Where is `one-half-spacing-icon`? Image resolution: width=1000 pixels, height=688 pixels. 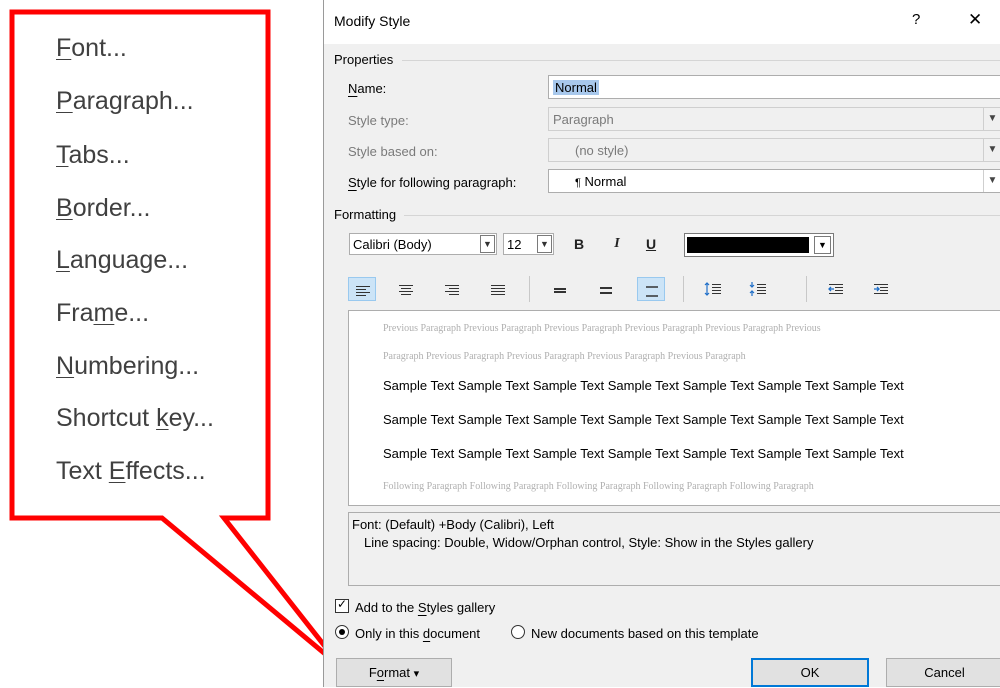 one-half-spacing-icon is located at coordinates (606, 290).